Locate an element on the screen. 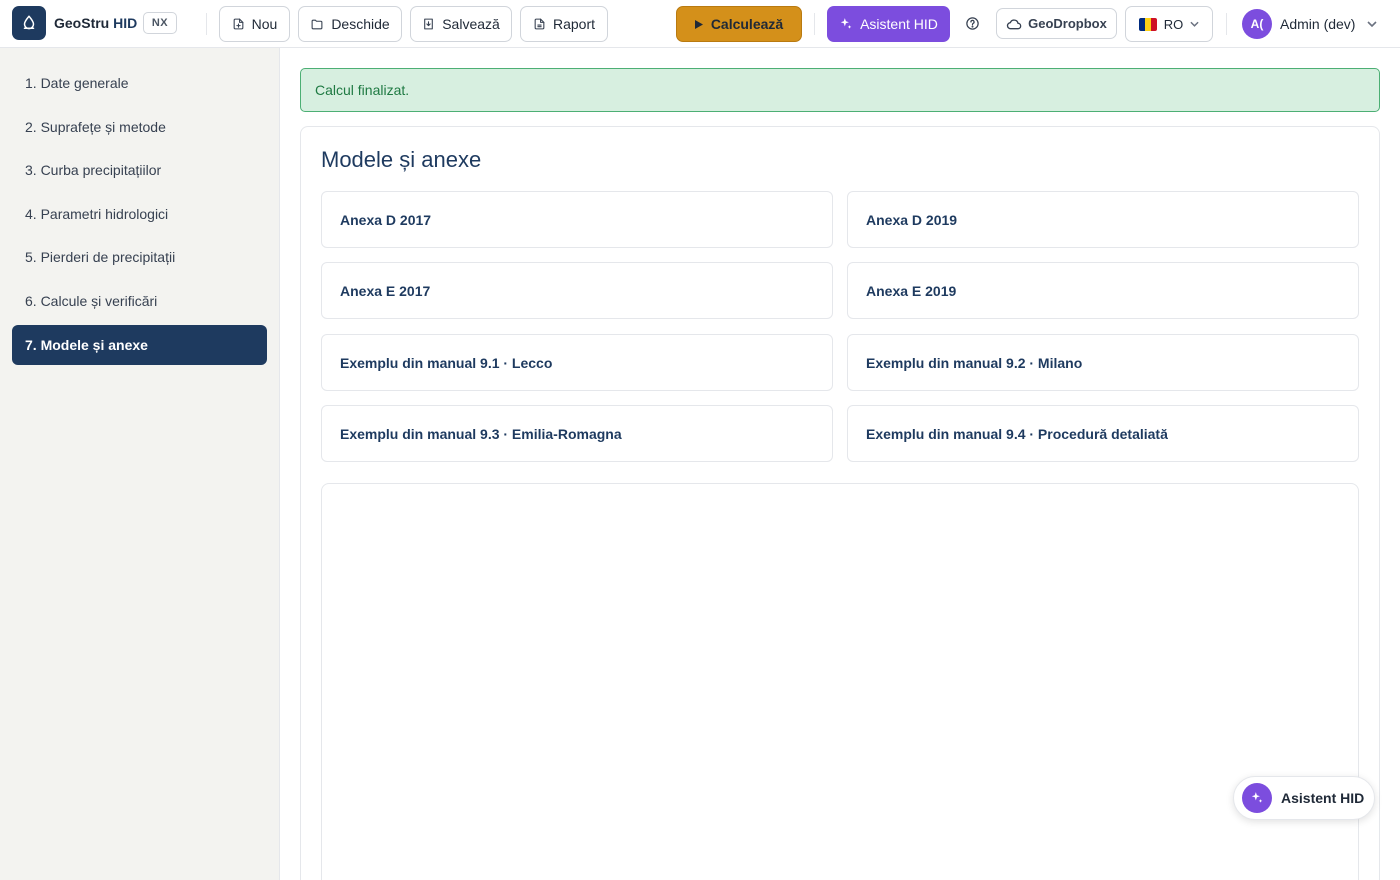  app-name-main: GeoStru is located at coordinates (82, 23).